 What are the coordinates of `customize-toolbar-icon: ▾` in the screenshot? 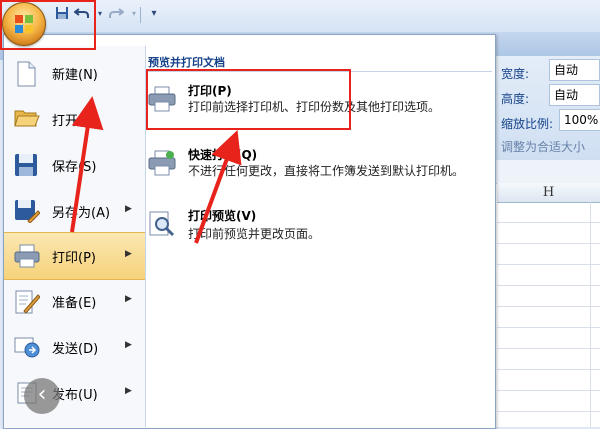 It's located at (154, 14).